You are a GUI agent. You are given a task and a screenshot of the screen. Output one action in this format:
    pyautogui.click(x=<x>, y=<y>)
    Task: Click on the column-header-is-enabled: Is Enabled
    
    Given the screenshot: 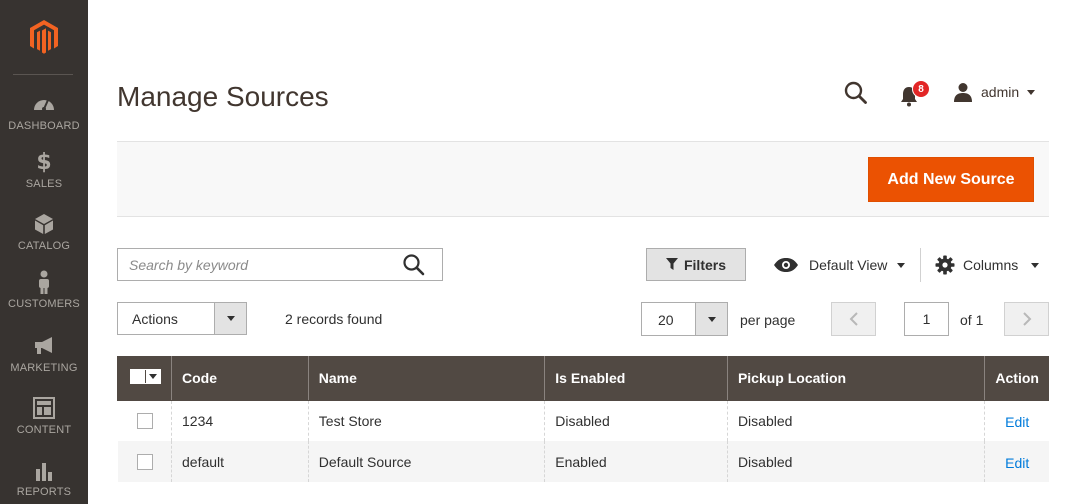 What is the action you would take?
    pyautogui.click(x=636, y=378)
    